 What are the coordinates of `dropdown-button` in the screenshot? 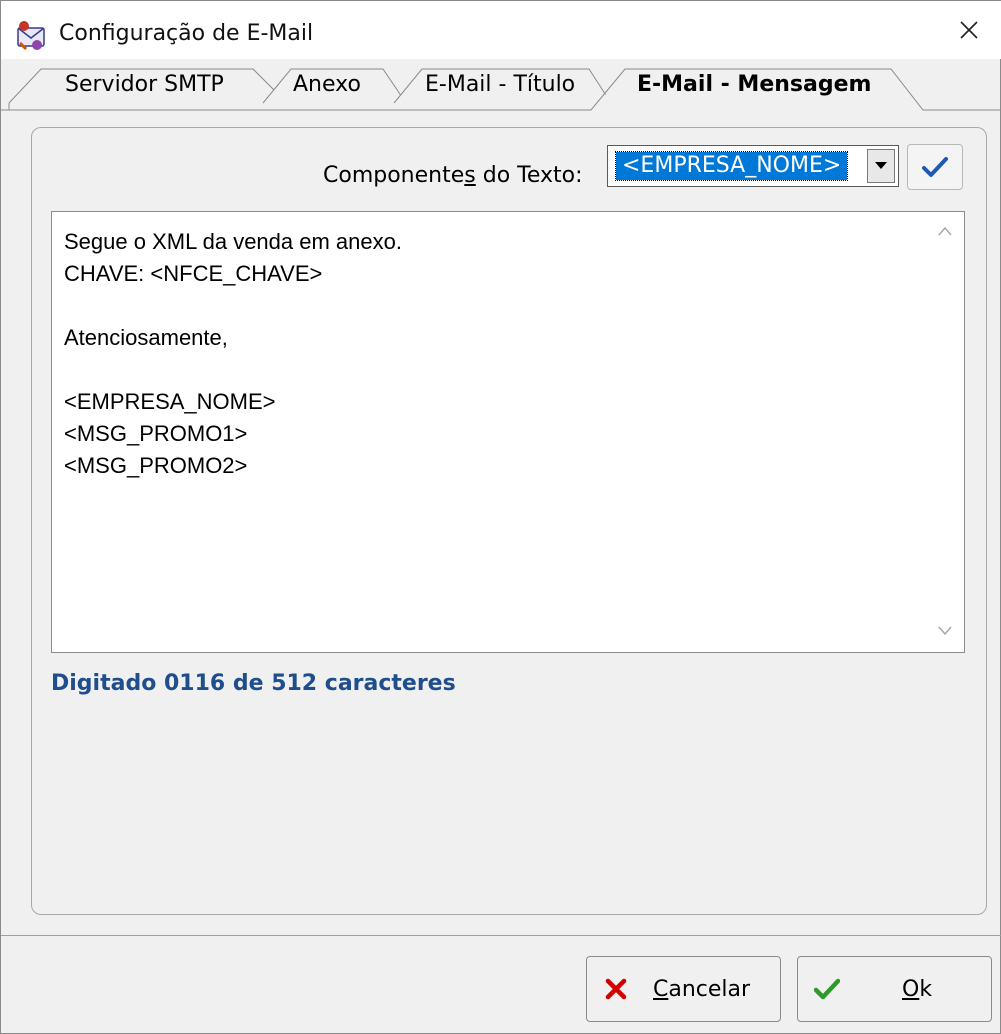 It's located at (881, 166).